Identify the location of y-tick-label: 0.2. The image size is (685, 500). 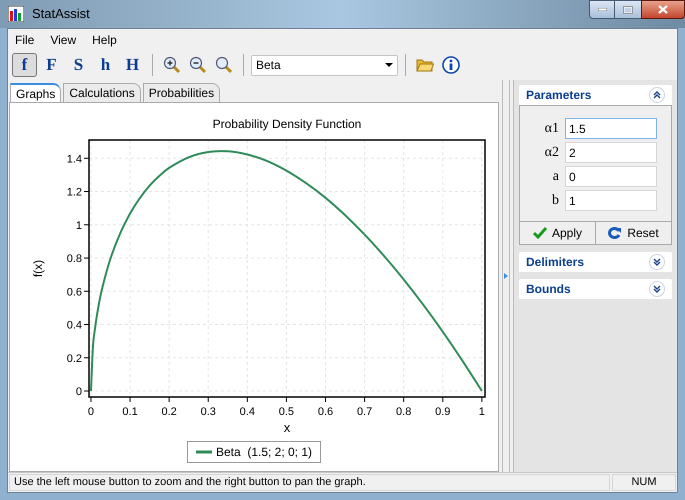
(74, 358).